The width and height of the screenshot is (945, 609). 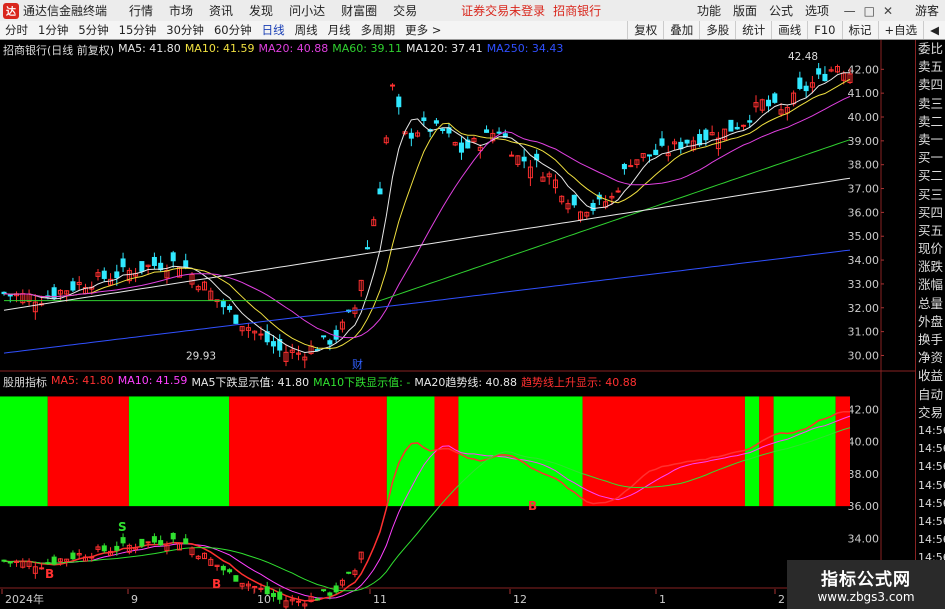 What do you see at coordinates (859, 30) in the screenshot?
I see `mark-button: 标记` at bounding box center [859, 30].